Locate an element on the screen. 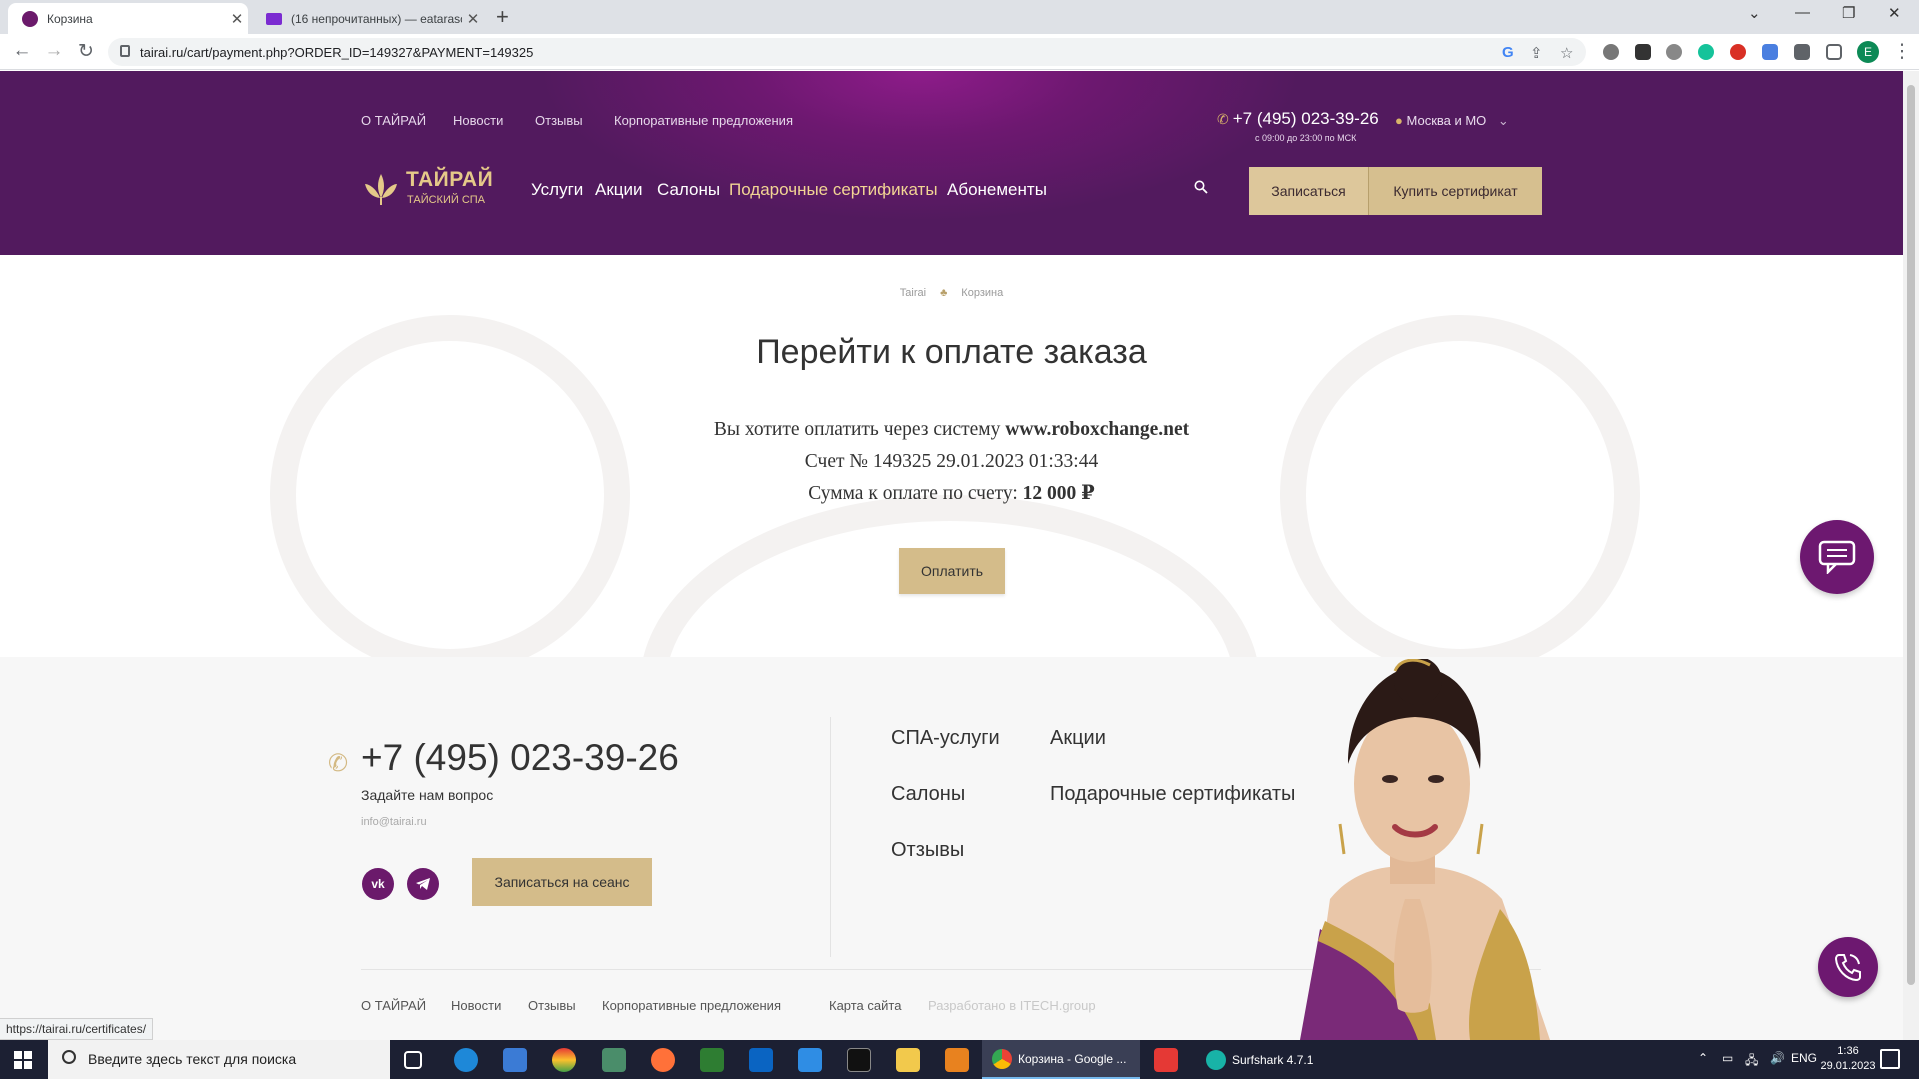  extensions-puzzle-icon is located at coordinates (1802, 52).